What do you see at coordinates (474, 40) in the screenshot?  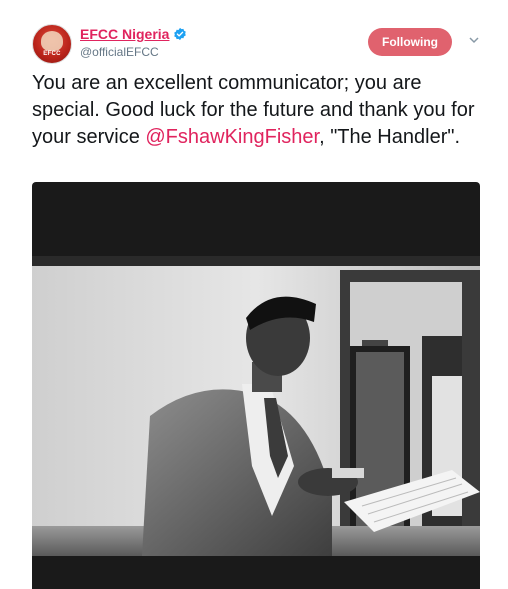 I see `chevron-down-icon` at bounding box center [474, 40].